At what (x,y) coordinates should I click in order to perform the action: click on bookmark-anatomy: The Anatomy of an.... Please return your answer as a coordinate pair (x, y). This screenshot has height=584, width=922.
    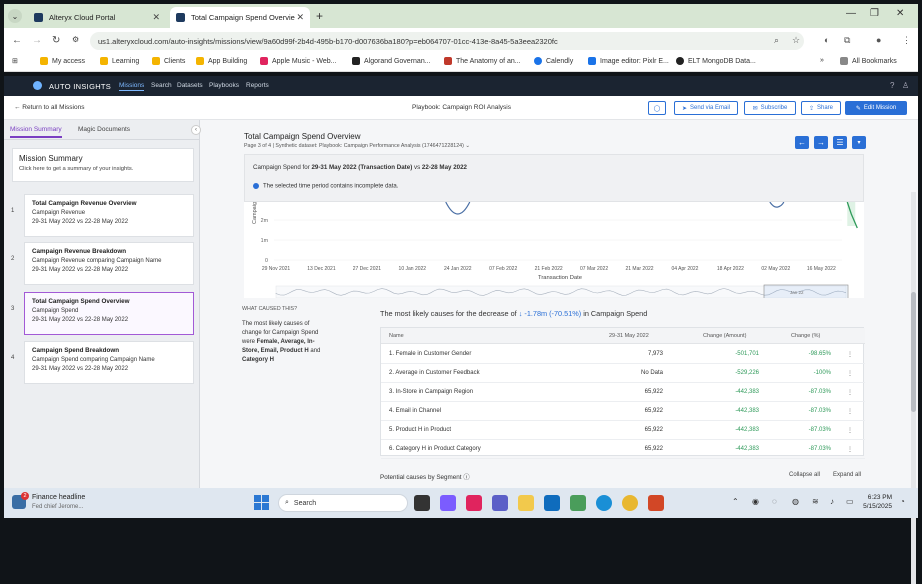
    Looking at the image, I should click on (482, 61).